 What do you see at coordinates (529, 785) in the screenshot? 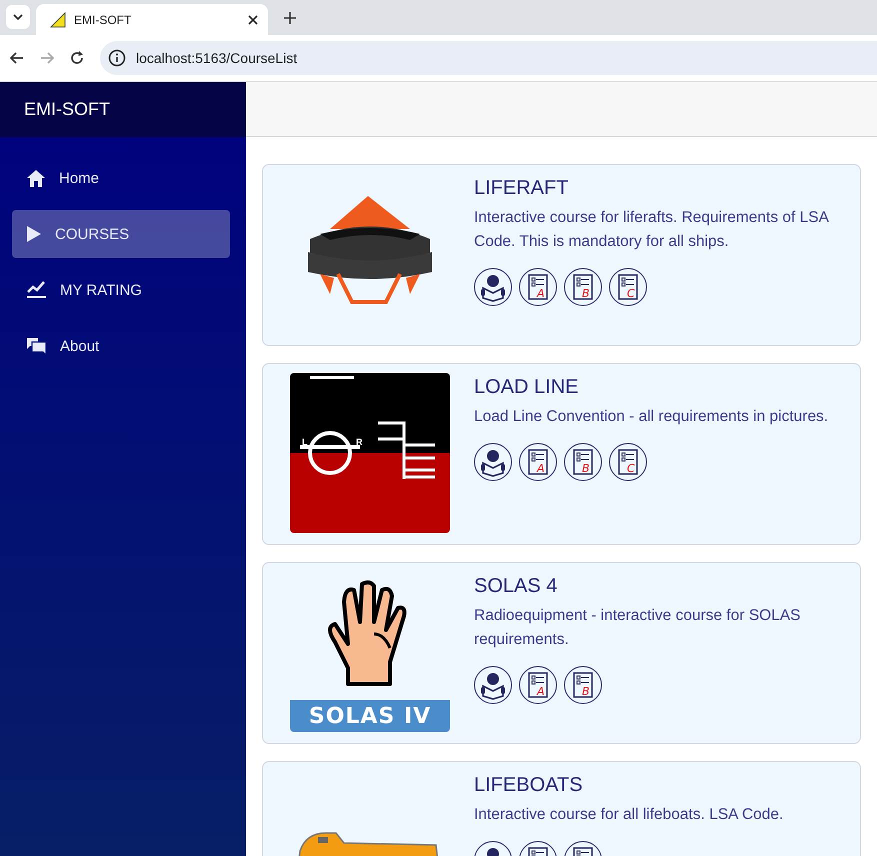
I see `course-title: LIFEBOATS` at bounding box center [529, 785].